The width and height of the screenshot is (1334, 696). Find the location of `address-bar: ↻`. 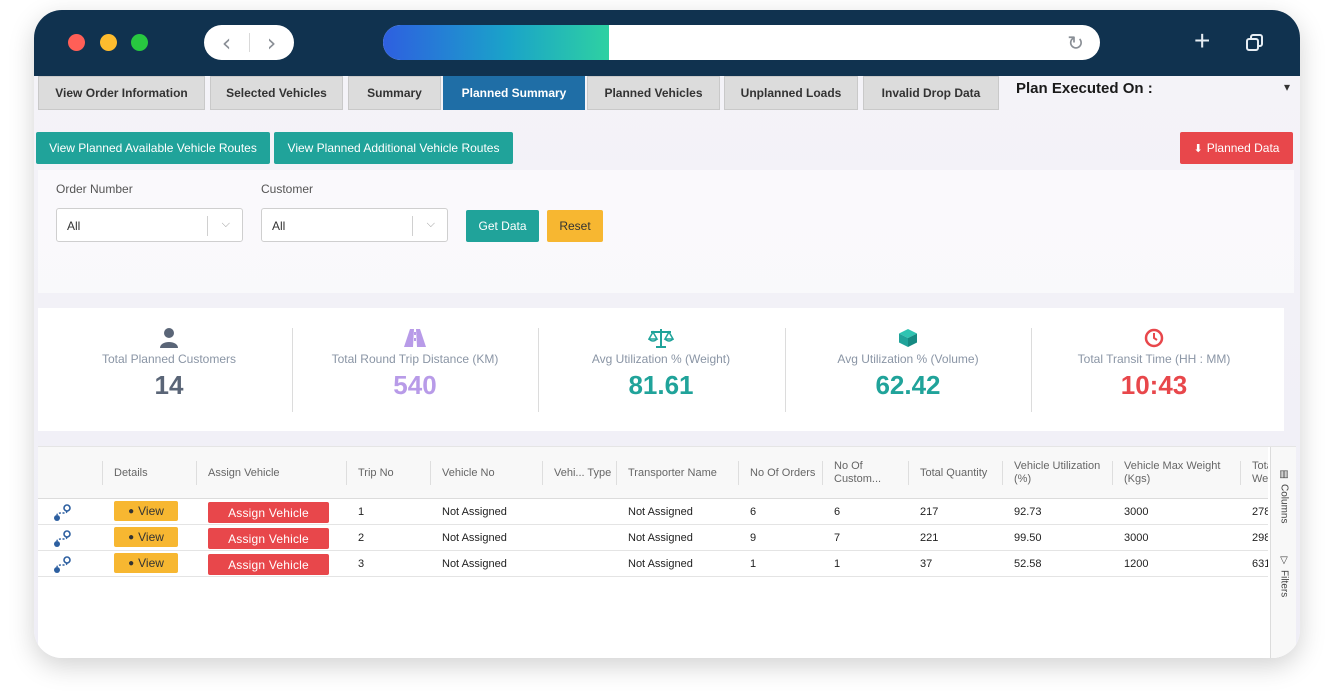

address-bar: ↻ is located at coordinates (741, 42).